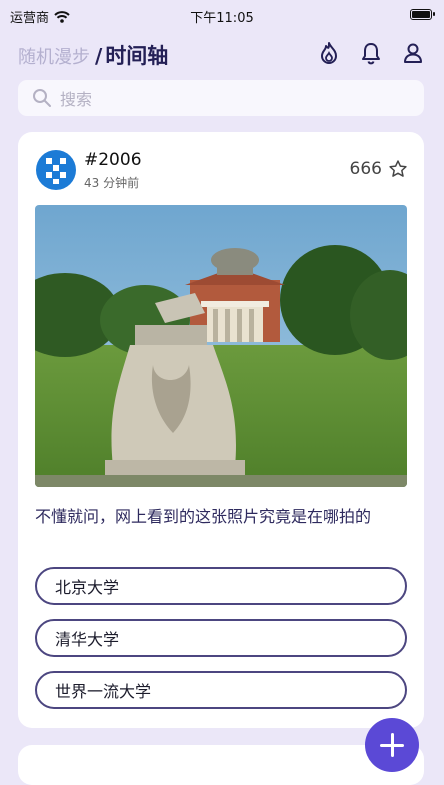 The image size is (444, 785). Describe the element at coordinates (413, 53) in the screenshot. I see `user-icon` at that location.